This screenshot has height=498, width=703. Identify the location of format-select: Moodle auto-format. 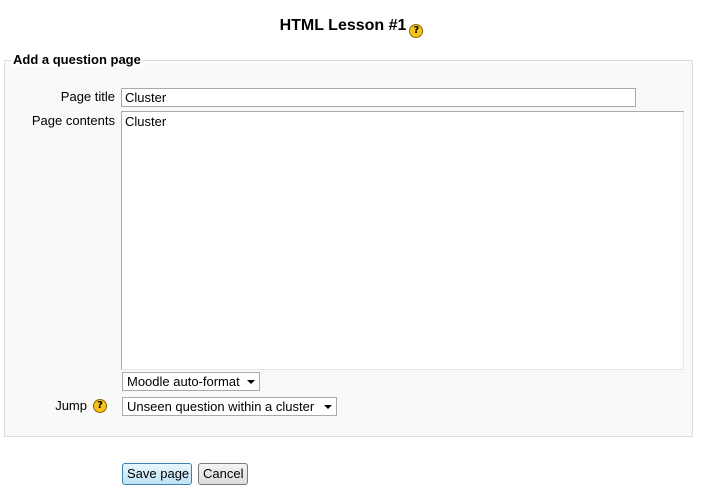
(191, 381).